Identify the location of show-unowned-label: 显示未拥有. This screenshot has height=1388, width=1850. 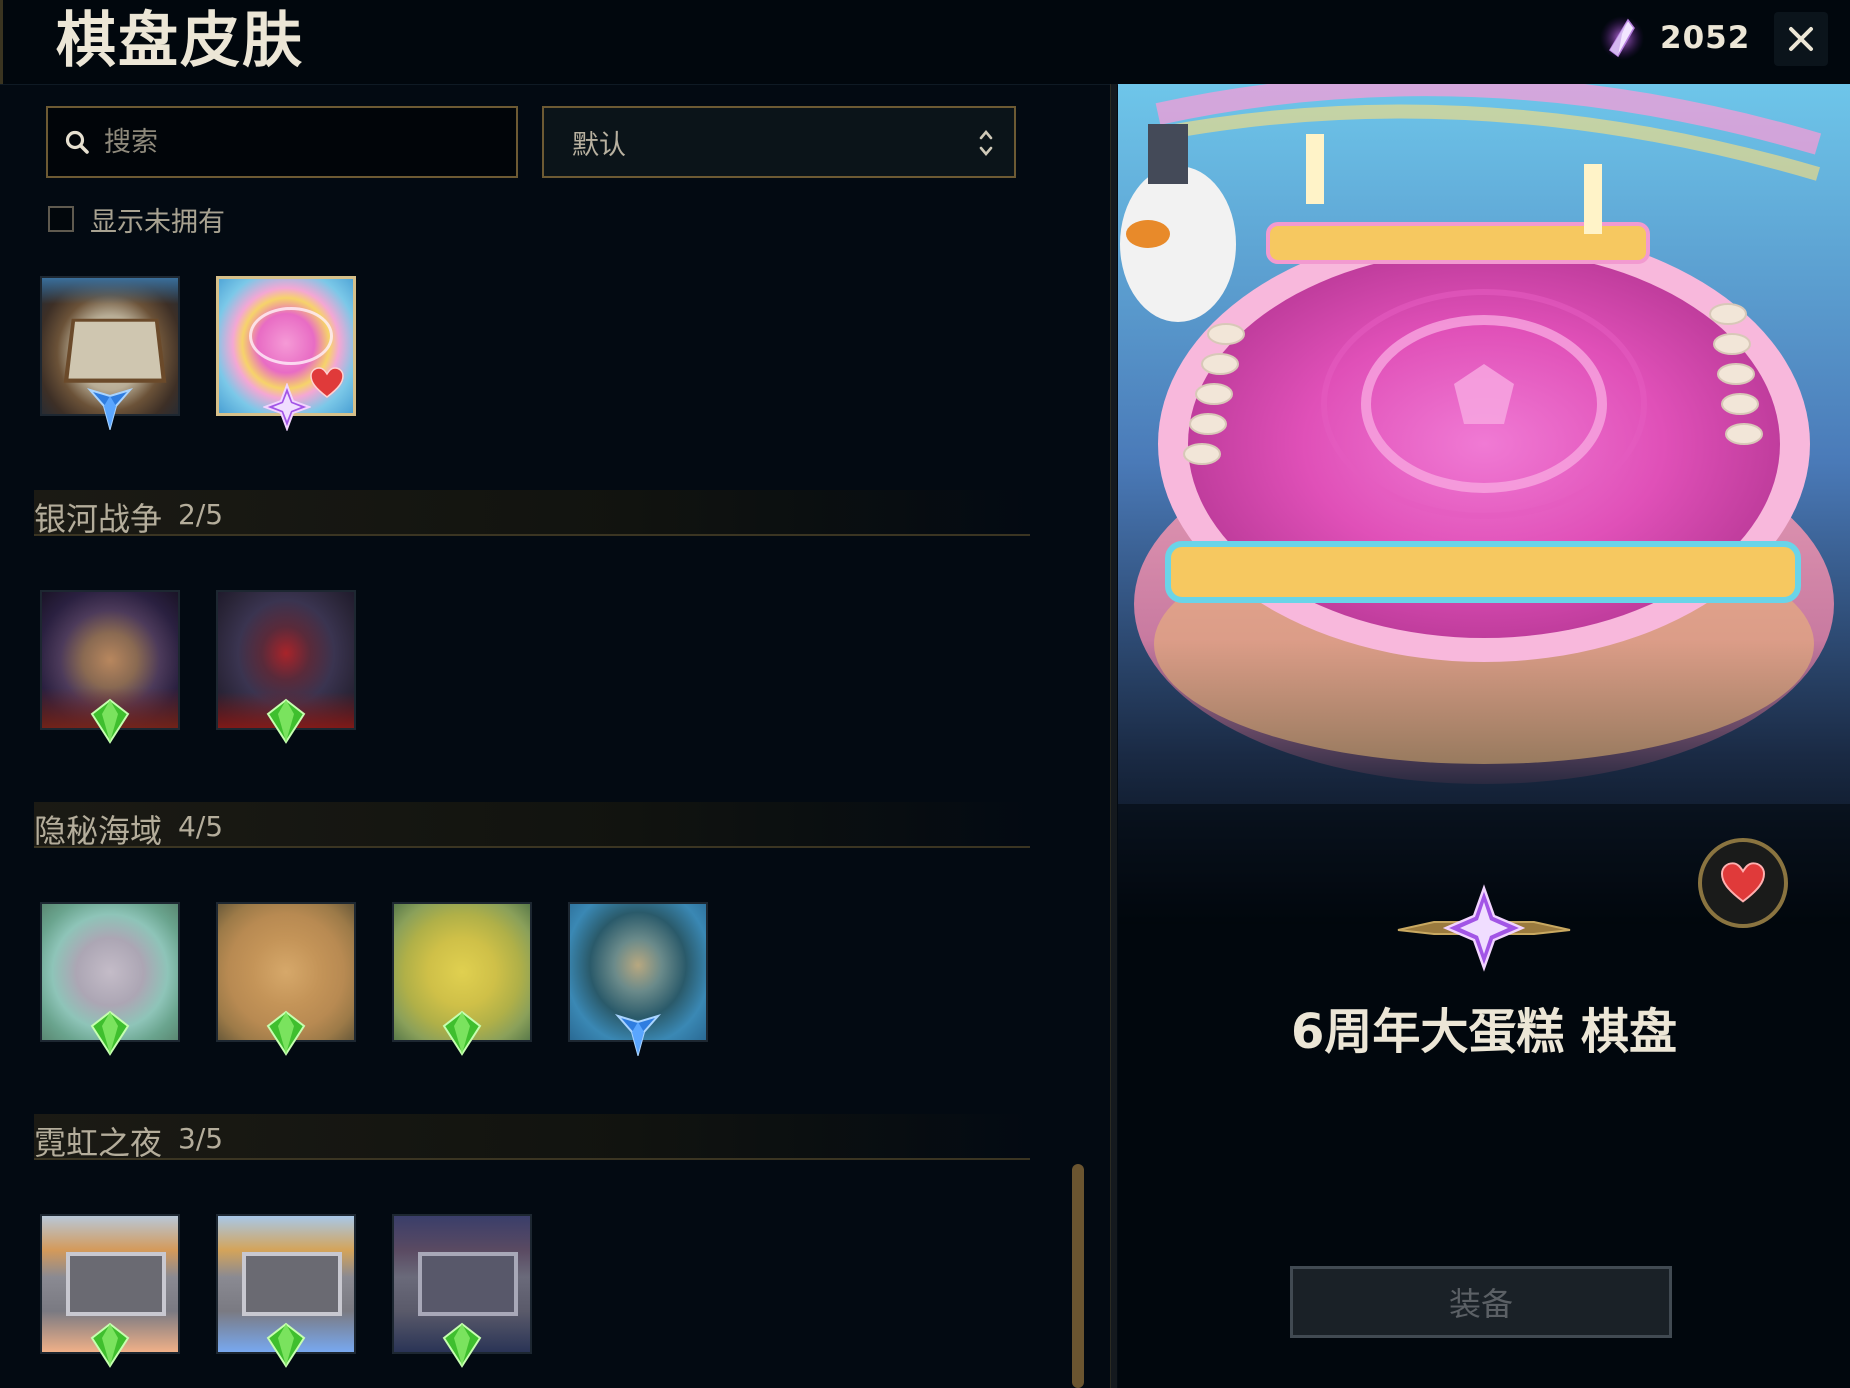
(157, 222).